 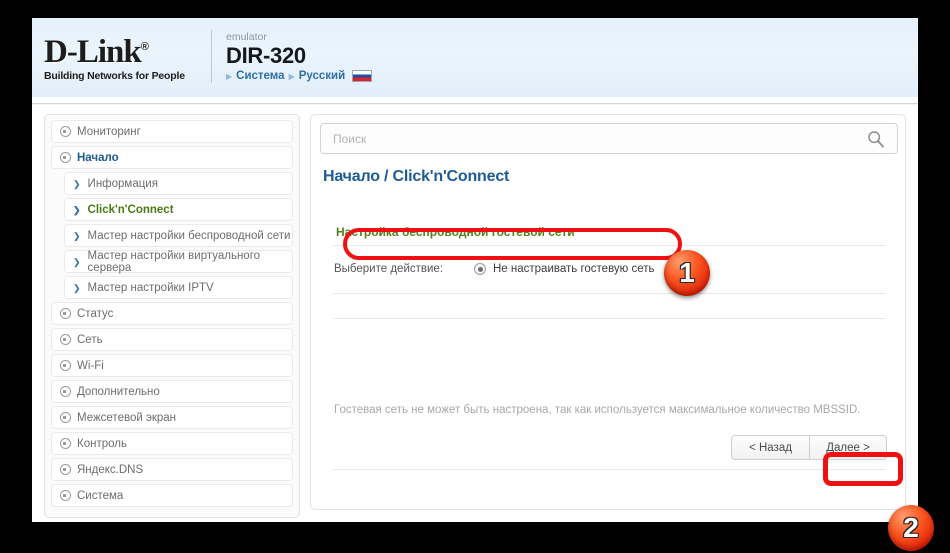 What do you see at coordinates (144, 47) in the screenshot?
I see `registered-trademark-icon: ®` at bounding box center [144, 47].